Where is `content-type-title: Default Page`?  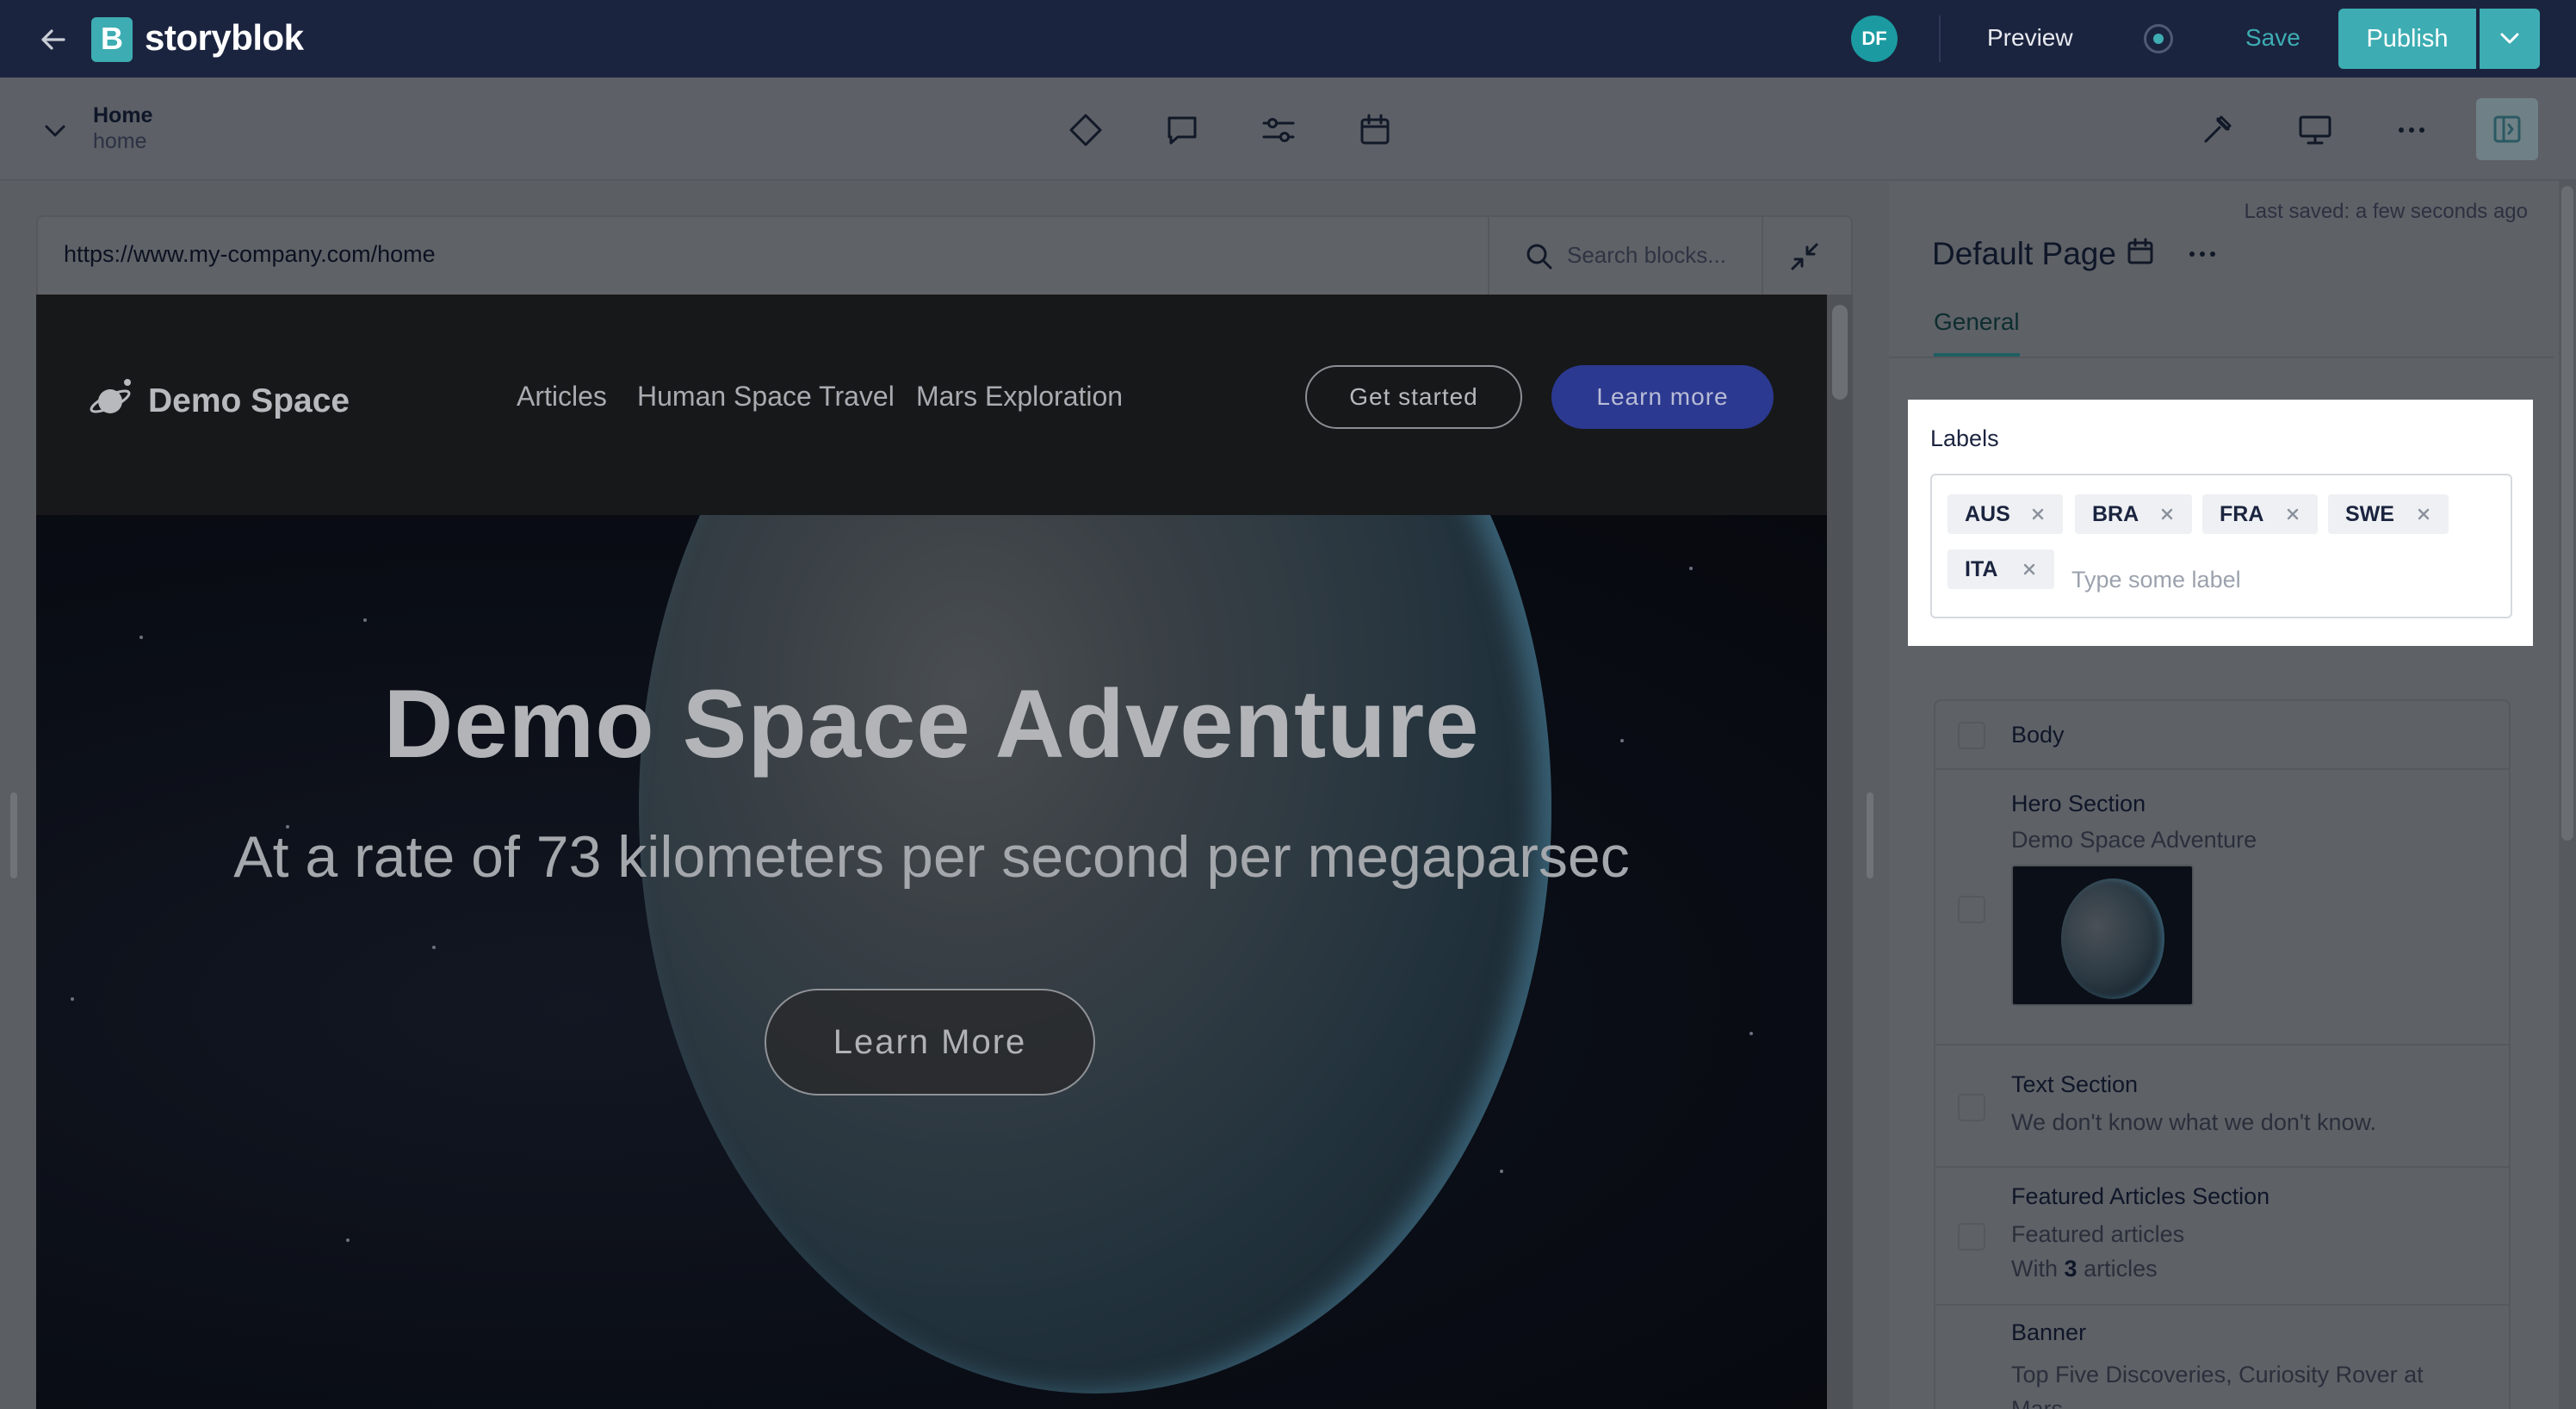 content-type-title: Default Page is located at coordinates (2024, 254).